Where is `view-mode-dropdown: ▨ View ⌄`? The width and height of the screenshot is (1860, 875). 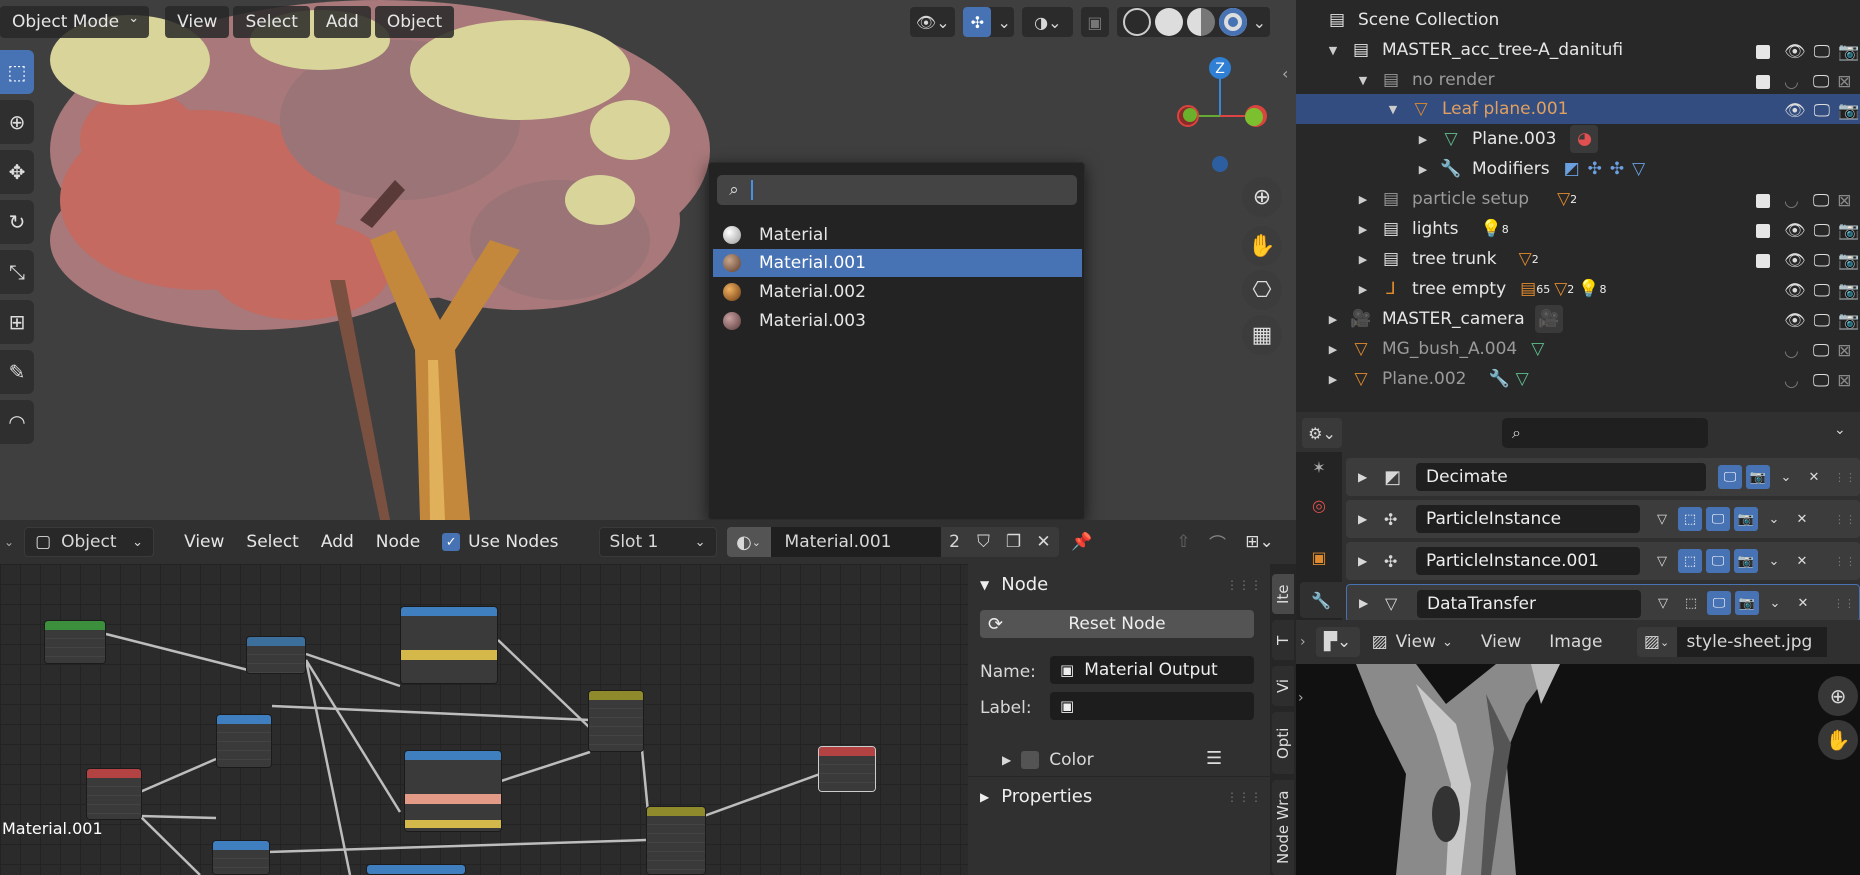 view-mode-dropdown: ▨ View ⌄ is located at coordinates (1412, 642).